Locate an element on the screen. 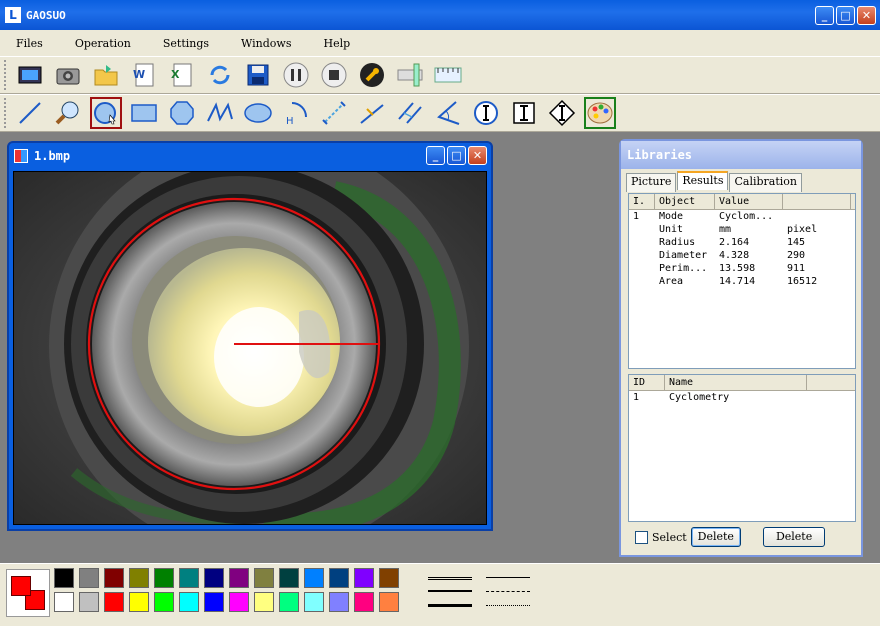 This screenshot has width=880, height=626. tab-calibration: Calibration is located at coordinates (765, 182).